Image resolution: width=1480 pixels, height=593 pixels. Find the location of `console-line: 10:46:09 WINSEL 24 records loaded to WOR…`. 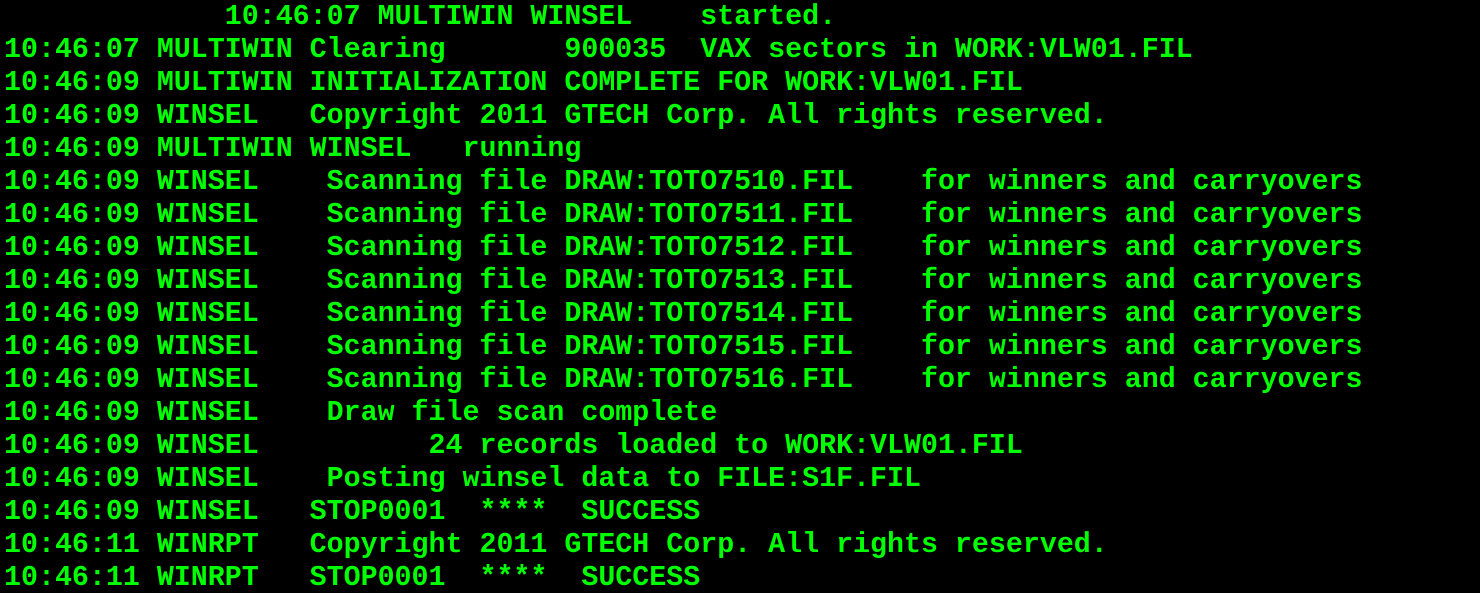

console-line: 10:46:09 WINSEL 24 records loaded to WOR… is located at coordinates (513, 446).